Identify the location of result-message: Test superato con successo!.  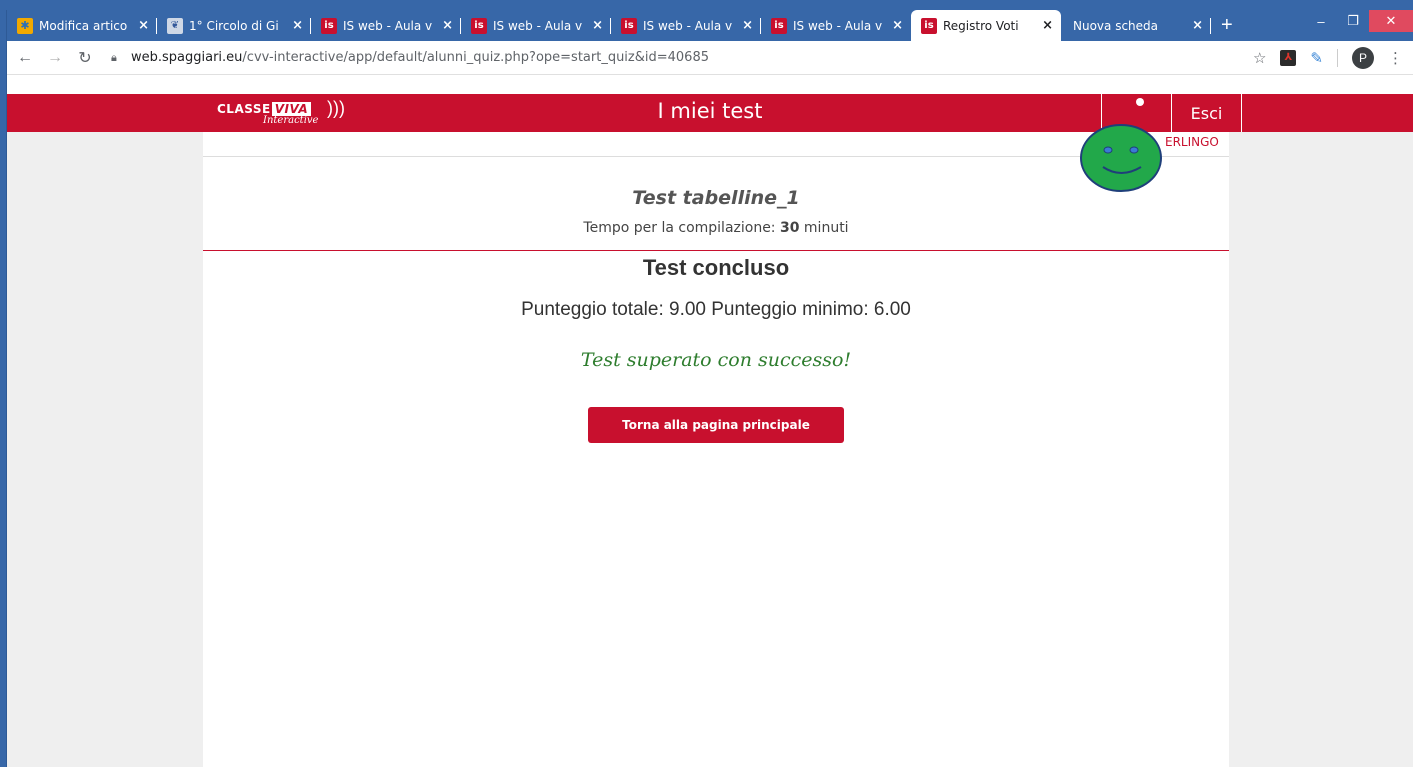
(716, 360).